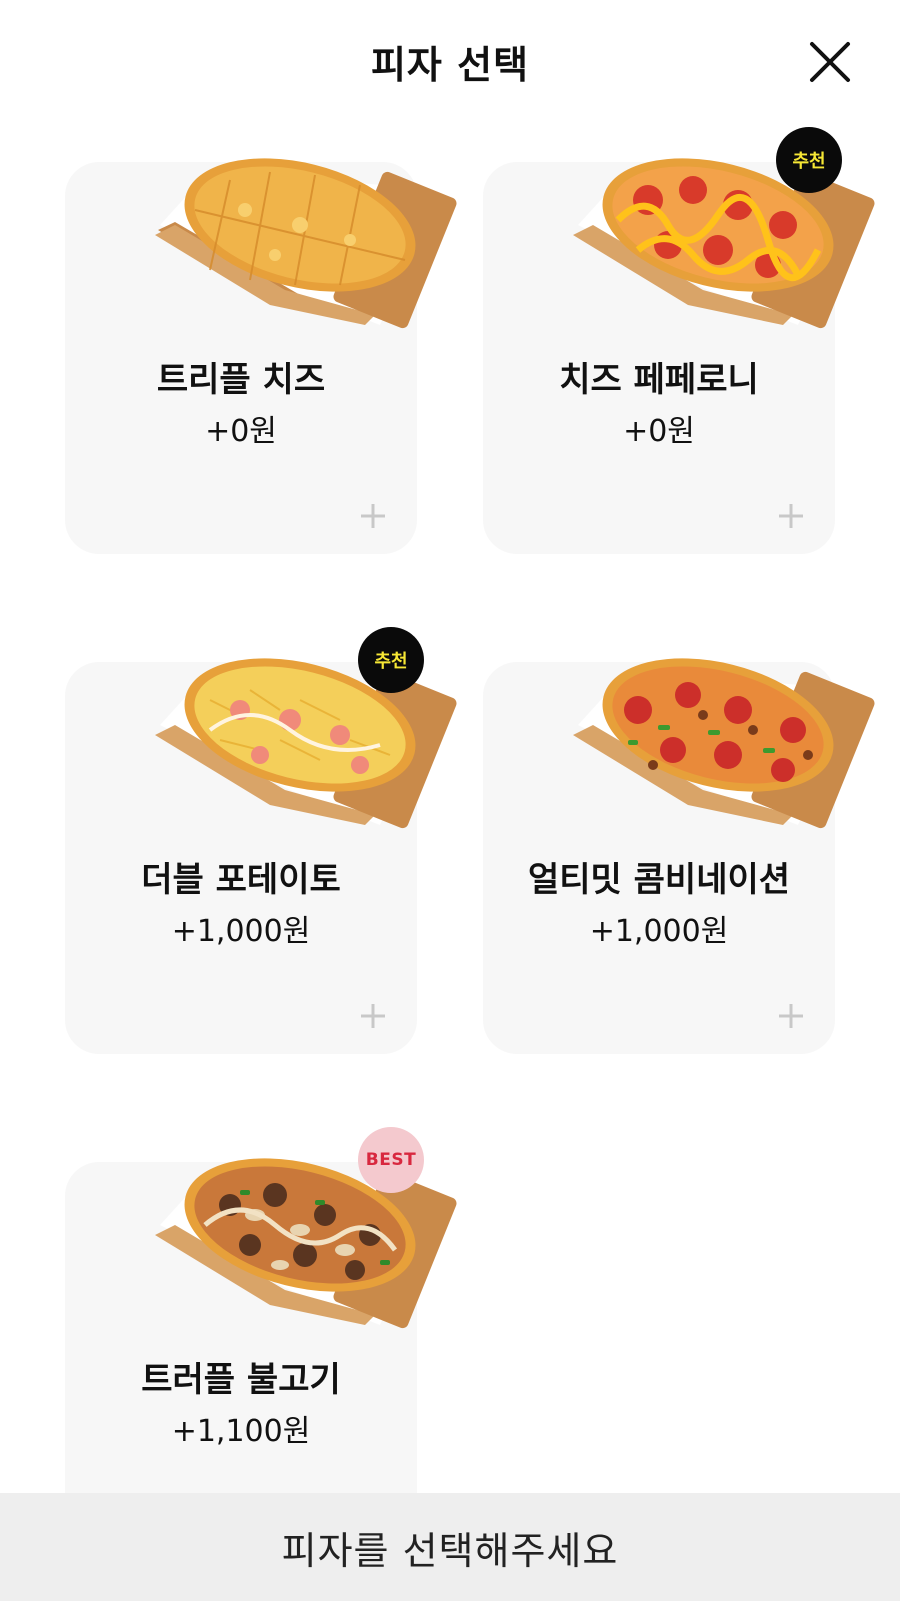  Describe the element at coordinates (303, 230) in the screenshot. I see `pizza-image-triple-cheese` at that location.